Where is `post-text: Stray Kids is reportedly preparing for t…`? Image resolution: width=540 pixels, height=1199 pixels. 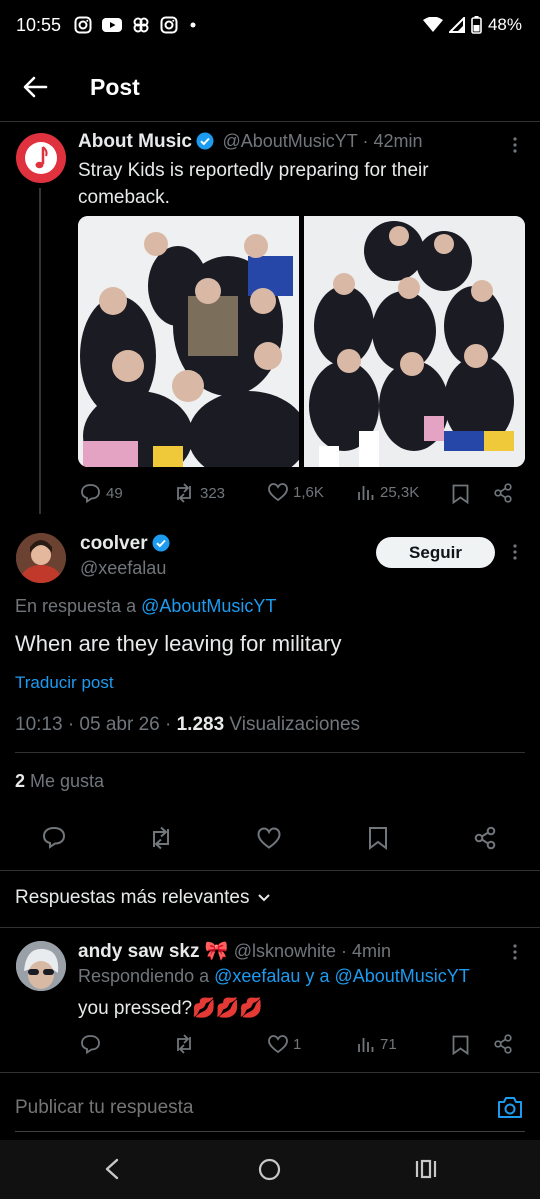
post-text: Stray Kids is reportedly preparing for t… is located at coordinates (253, 184).